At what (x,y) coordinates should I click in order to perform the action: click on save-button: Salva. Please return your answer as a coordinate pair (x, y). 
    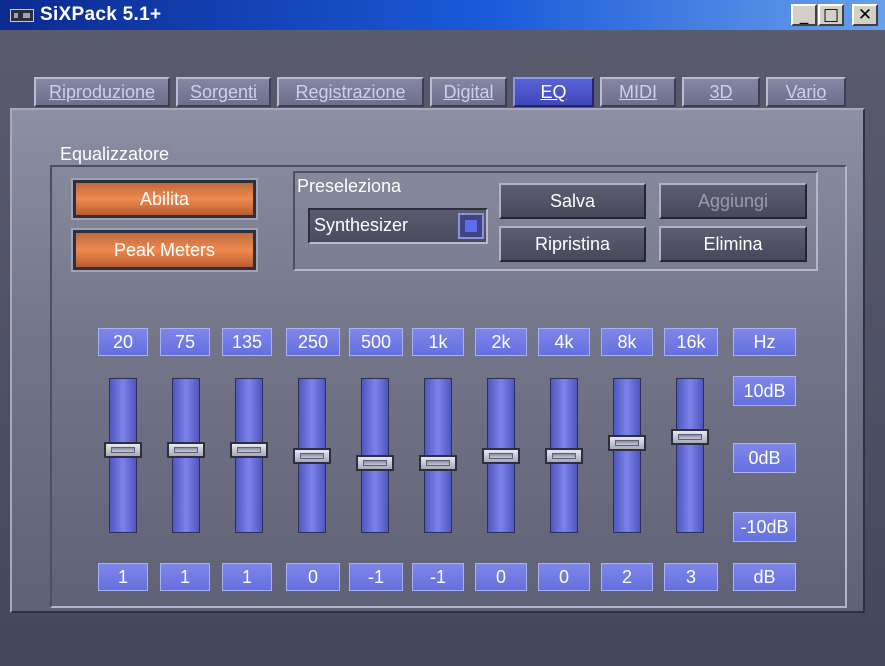
    Looking at the image, I should click on (572, 201).